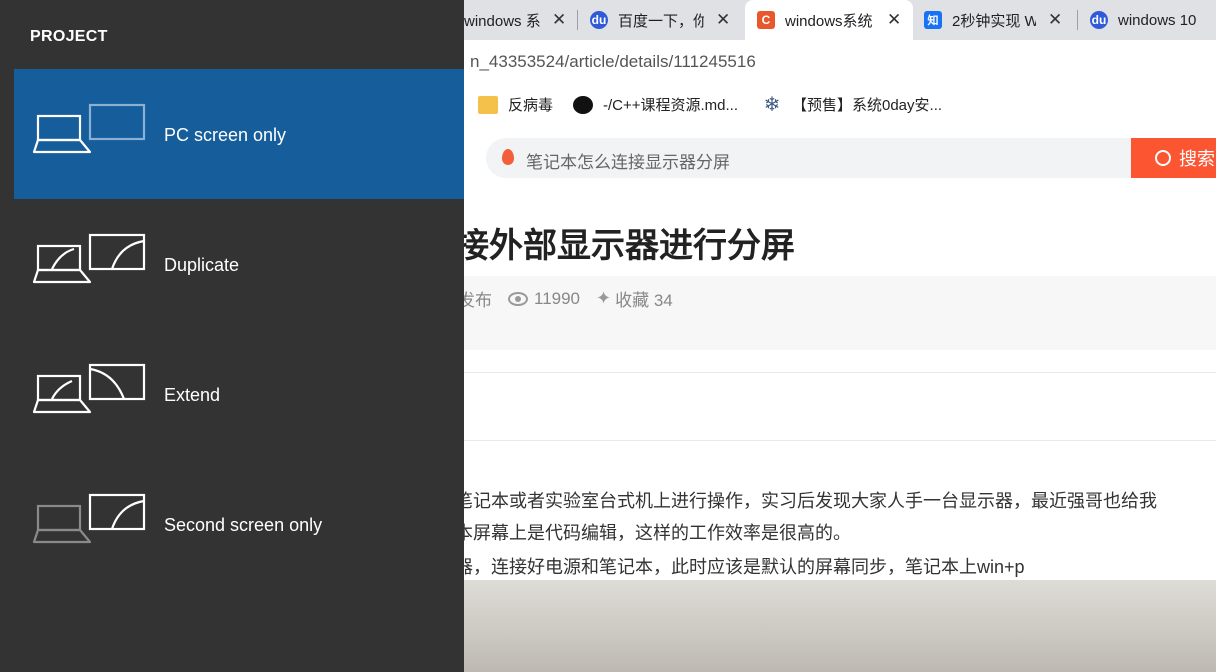 This screenshot has height=672, width=1216. Describe the element at coordinates (531, 105) in the screenshot. I see `bookmark-label: 反病毒` at that location.